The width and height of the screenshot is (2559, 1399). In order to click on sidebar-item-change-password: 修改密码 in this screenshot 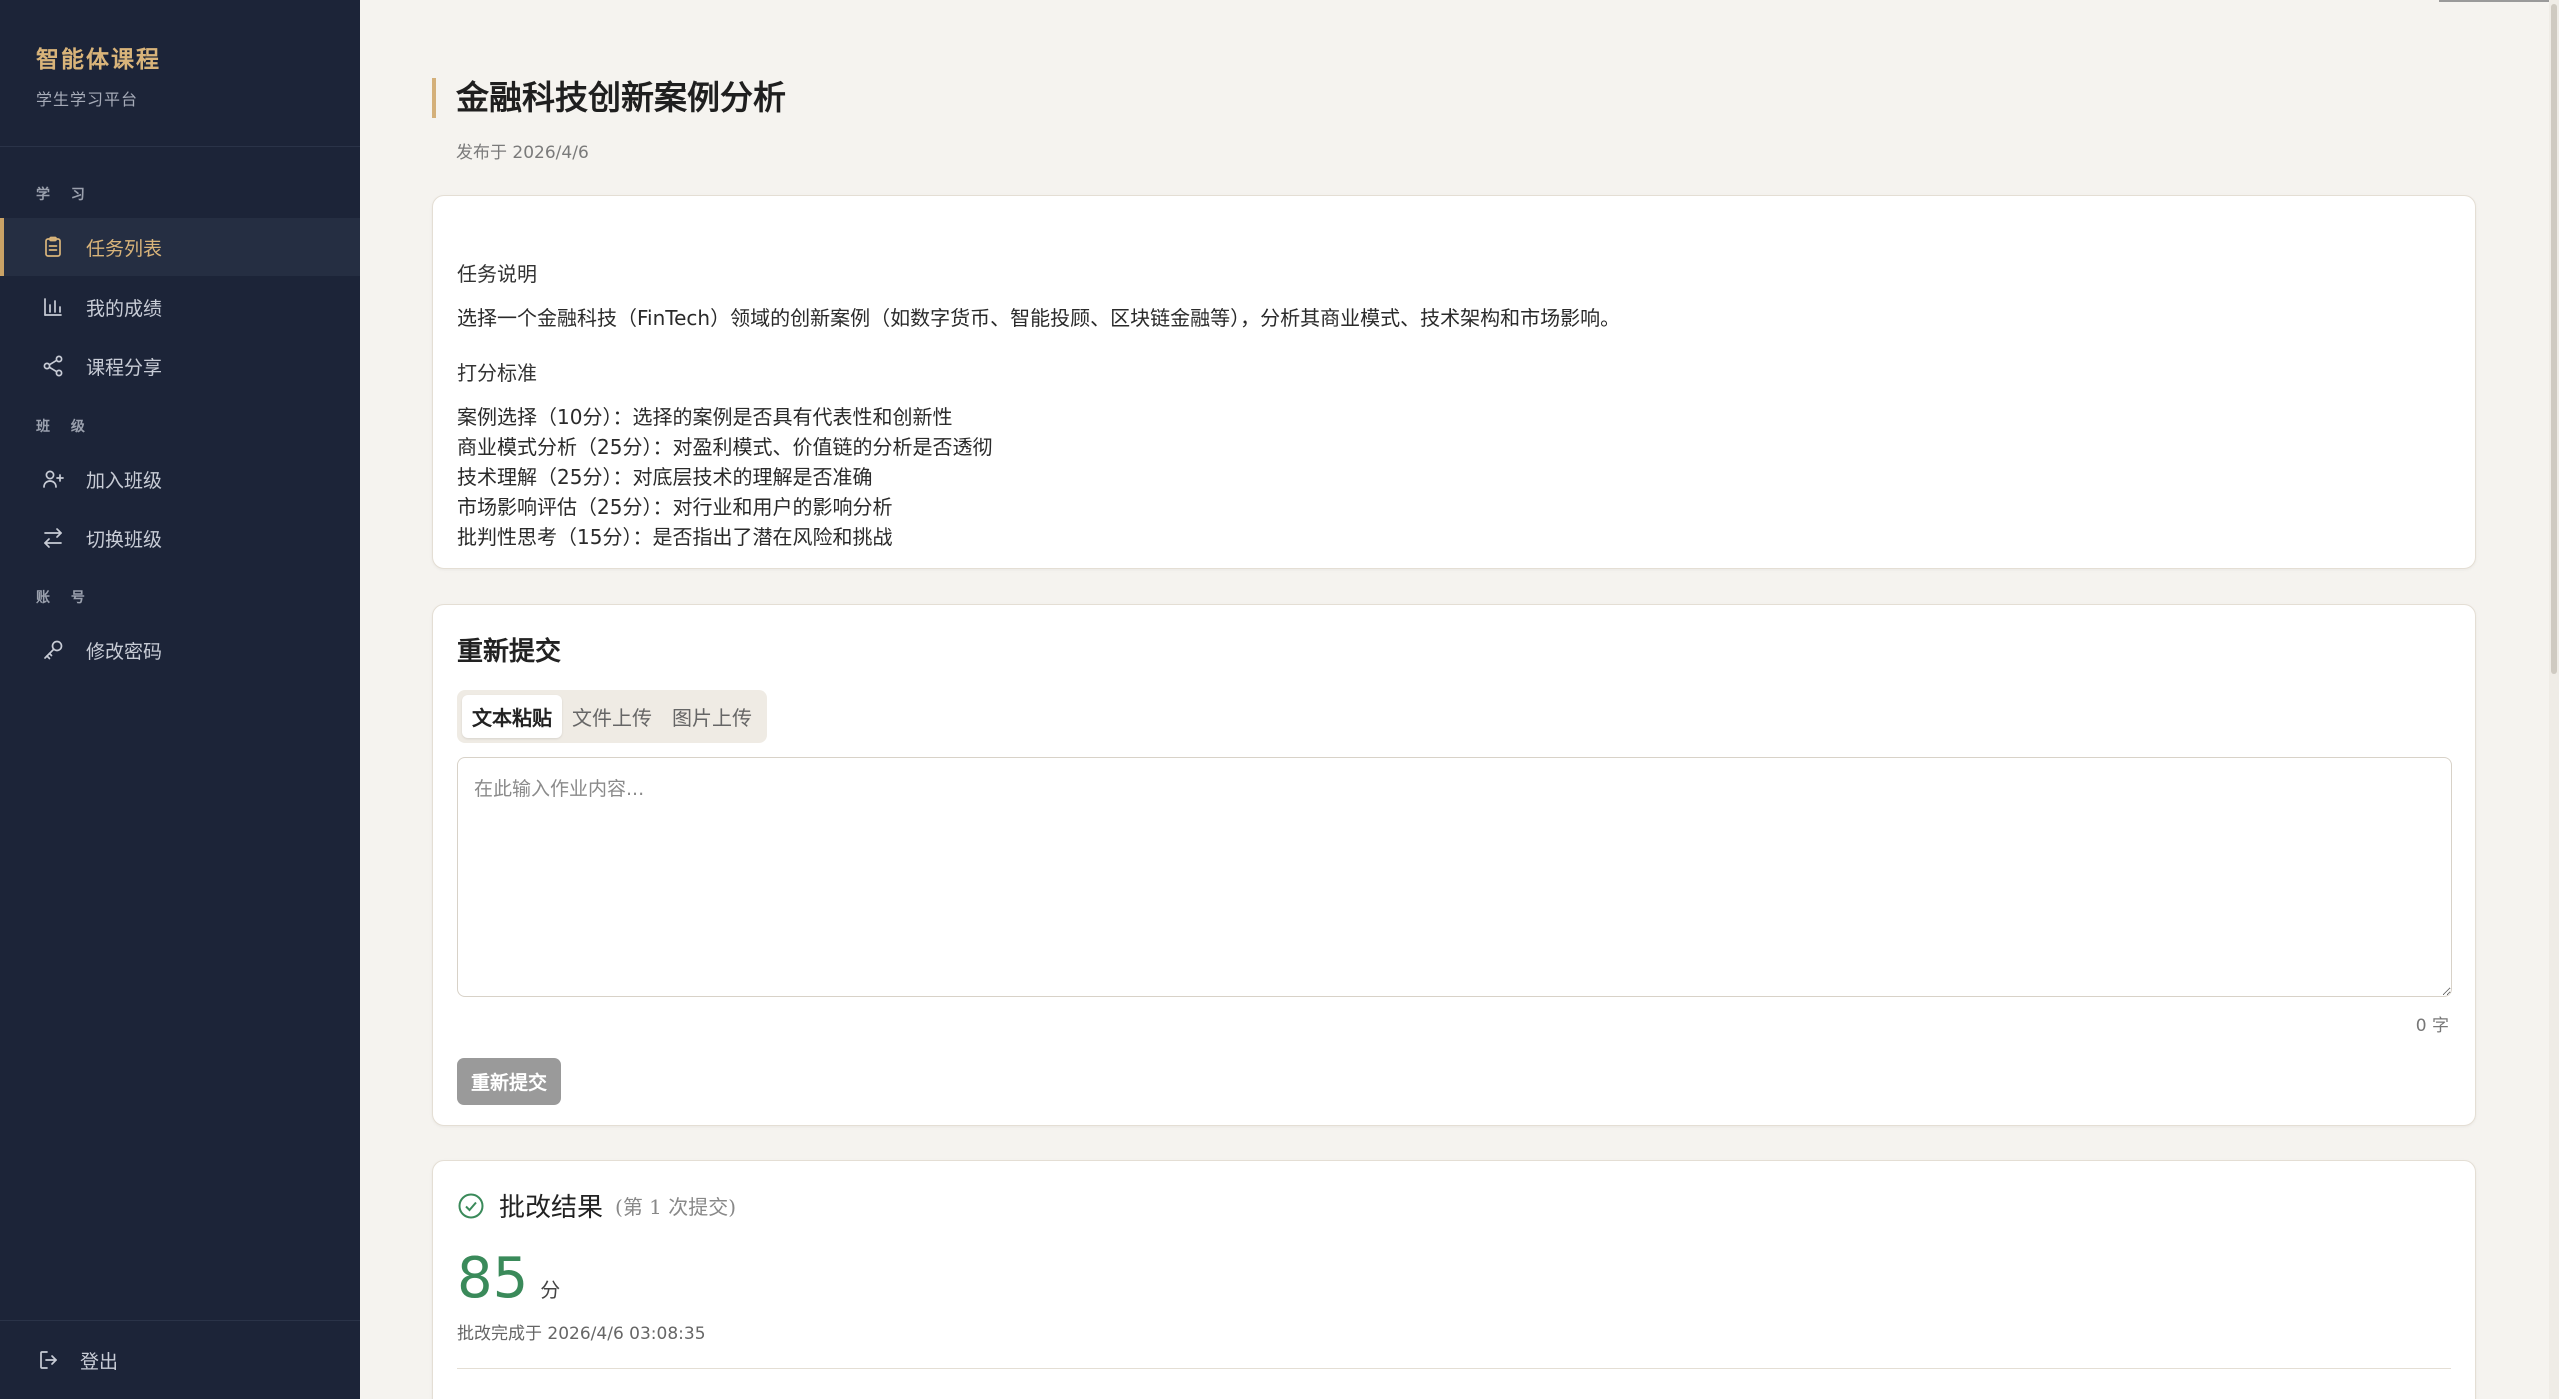, I will do `click(180, 650)`.